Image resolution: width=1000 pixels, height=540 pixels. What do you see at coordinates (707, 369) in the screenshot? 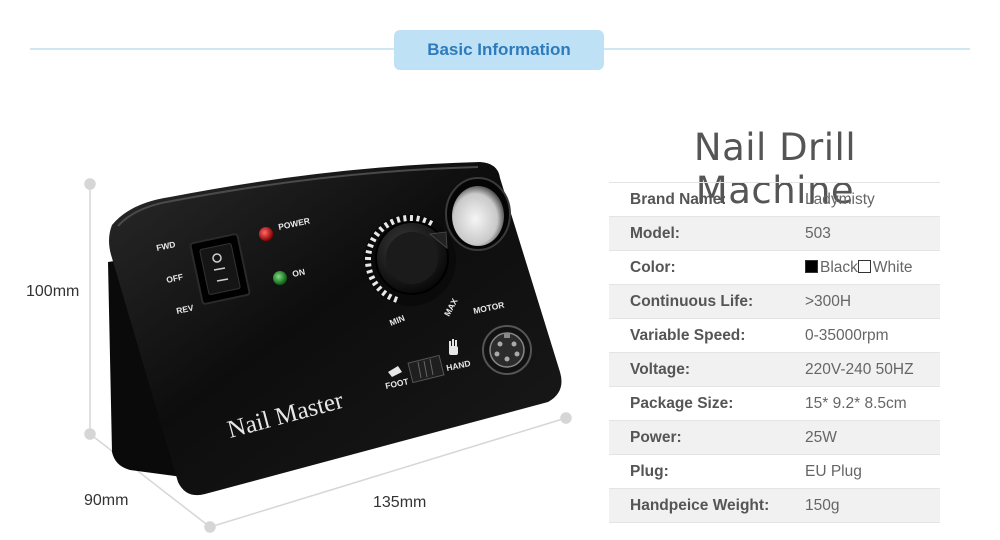
I see `spec-label: Voltage:` at bounding box center [707, 369].